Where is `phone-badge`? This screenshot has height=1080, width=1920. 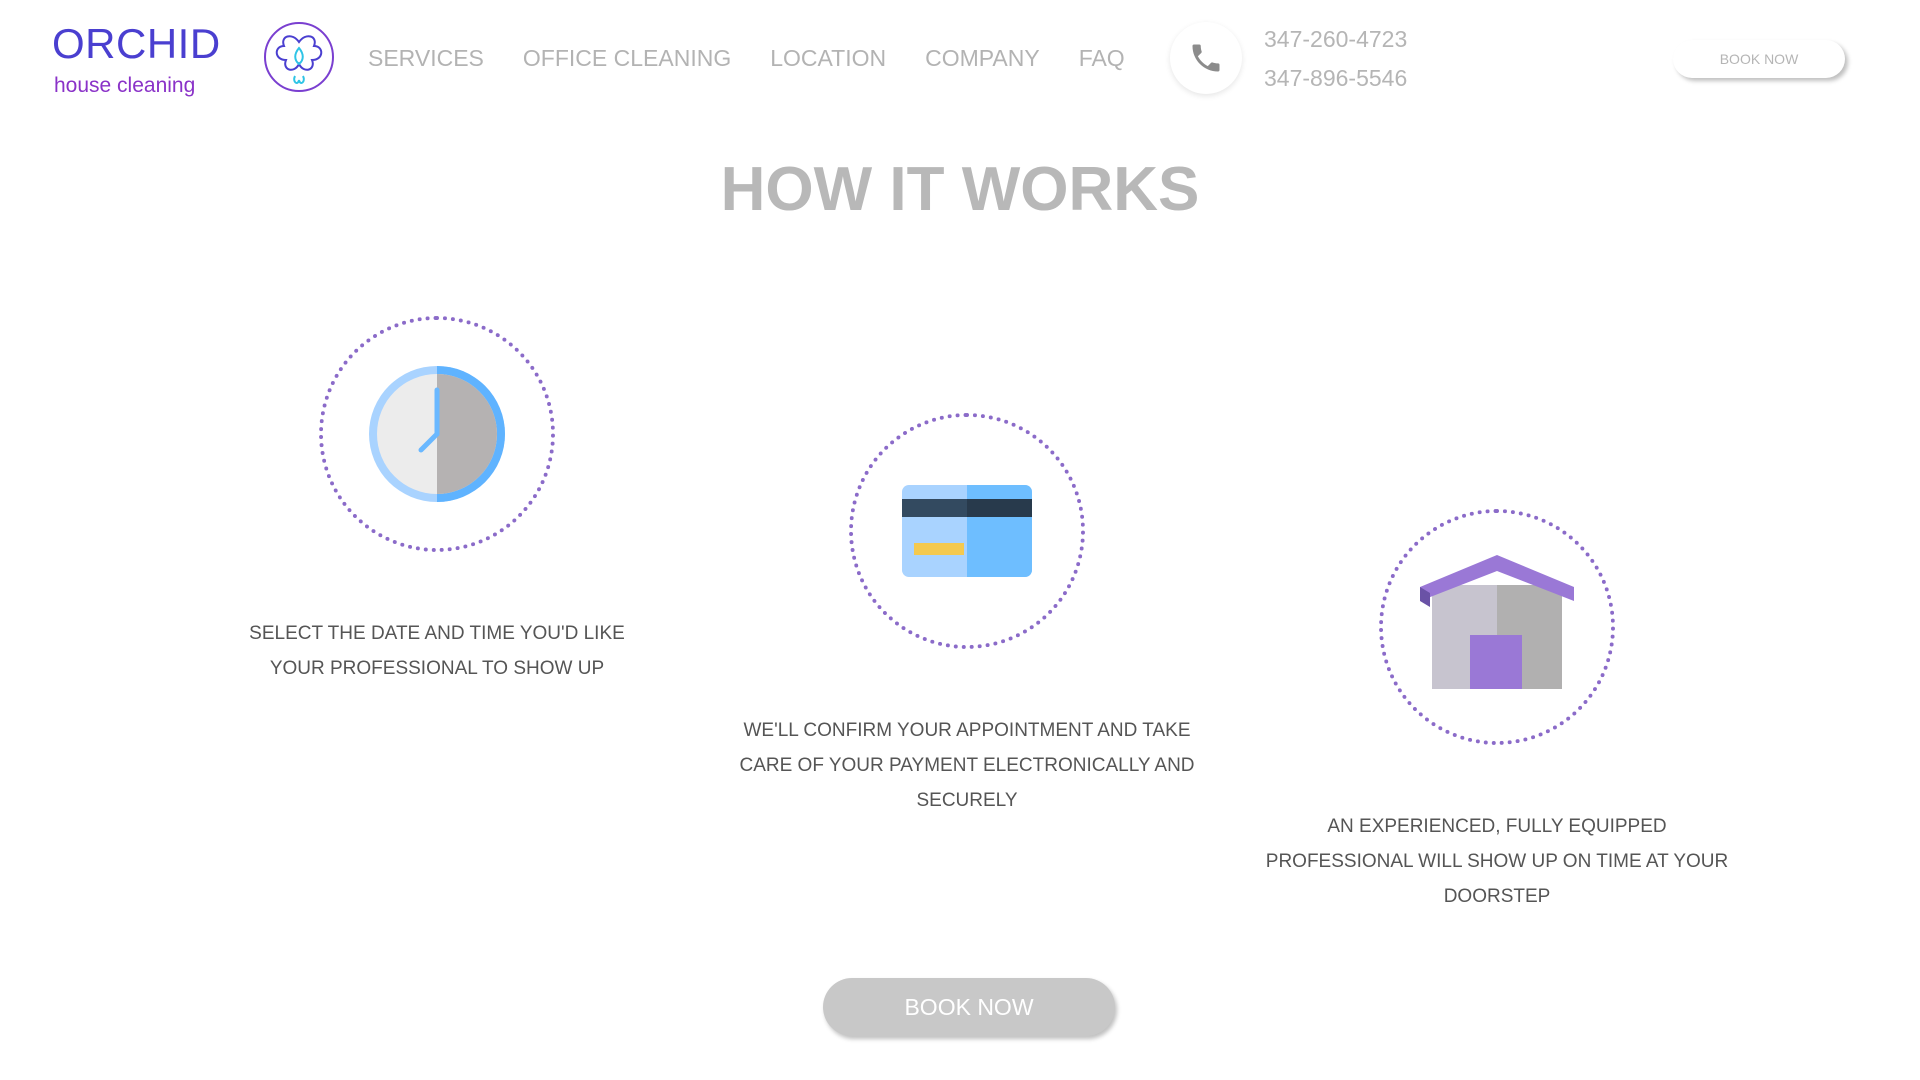
phone-badge is located at coordinates (1206, 58).